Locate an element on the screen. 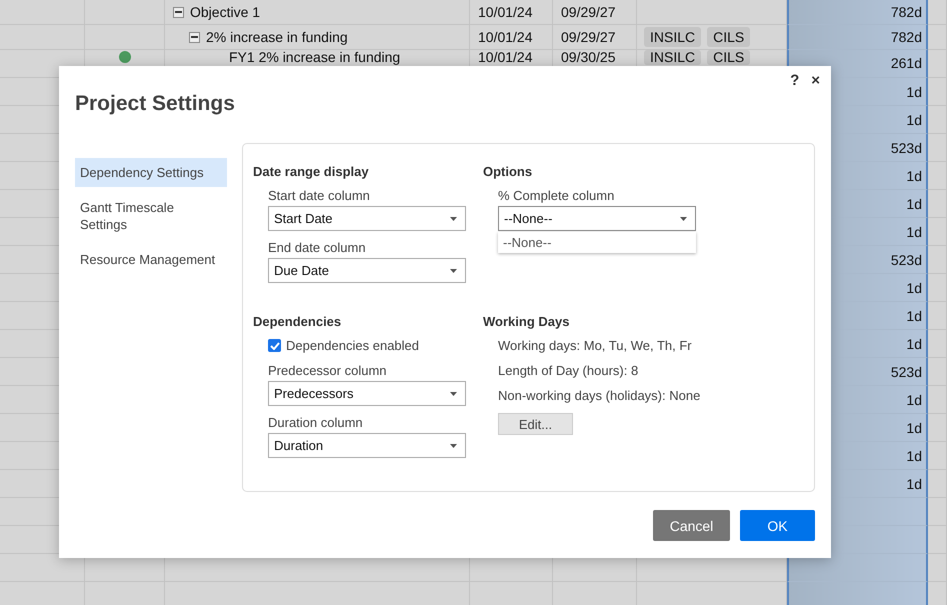 This screenshot has height=605, width=947. select-field: Start Date is located at coordinates (367, 218).